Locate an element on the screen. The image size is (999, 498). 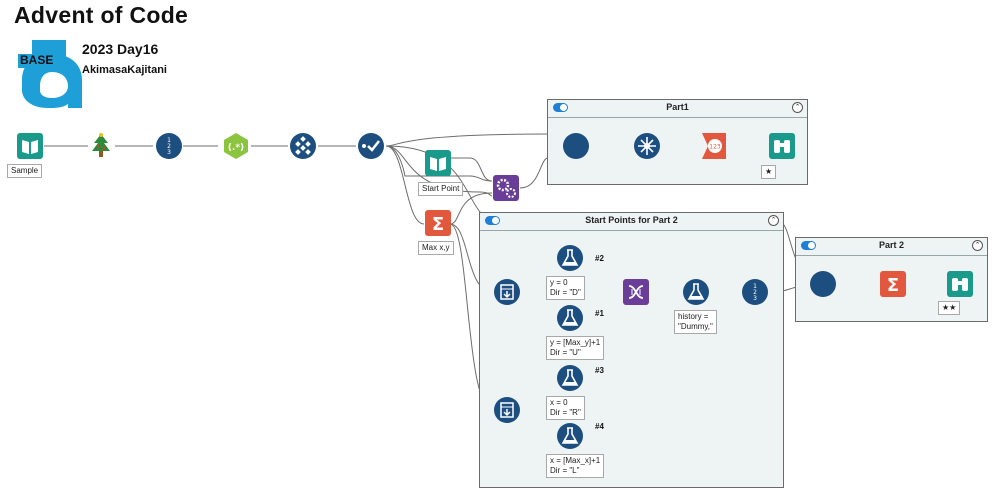
page-title: Advent of Code is located at coordinates (101, 15).